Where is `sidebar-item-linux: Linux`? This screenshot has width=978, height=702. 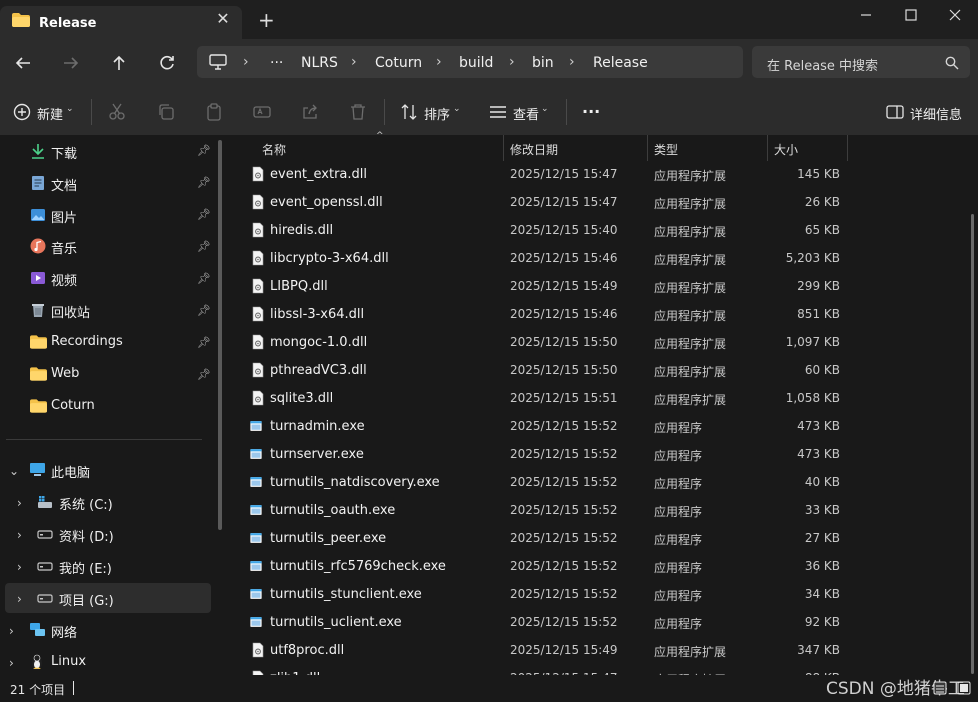
sidebar-item-linux: Linux is located at coordinates (68, 661).